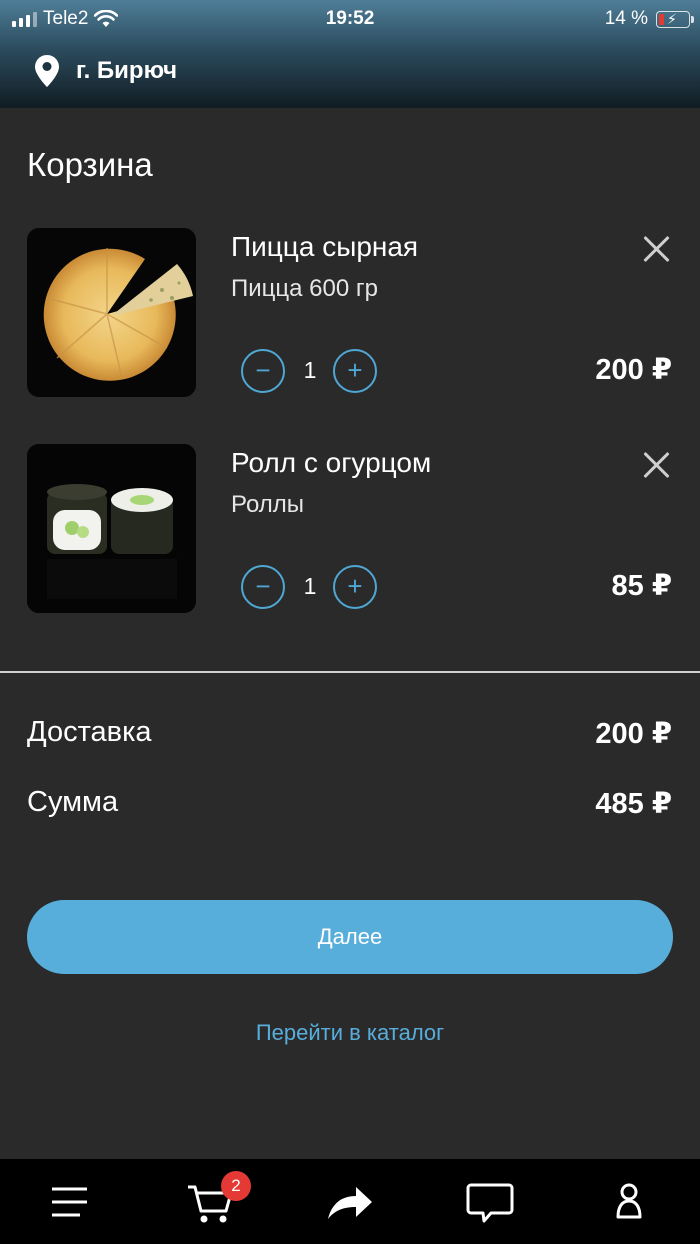  Describe the element at coordinates (325, 246) in the screenshot. I see `product-name: Пицца сырная` at that location.